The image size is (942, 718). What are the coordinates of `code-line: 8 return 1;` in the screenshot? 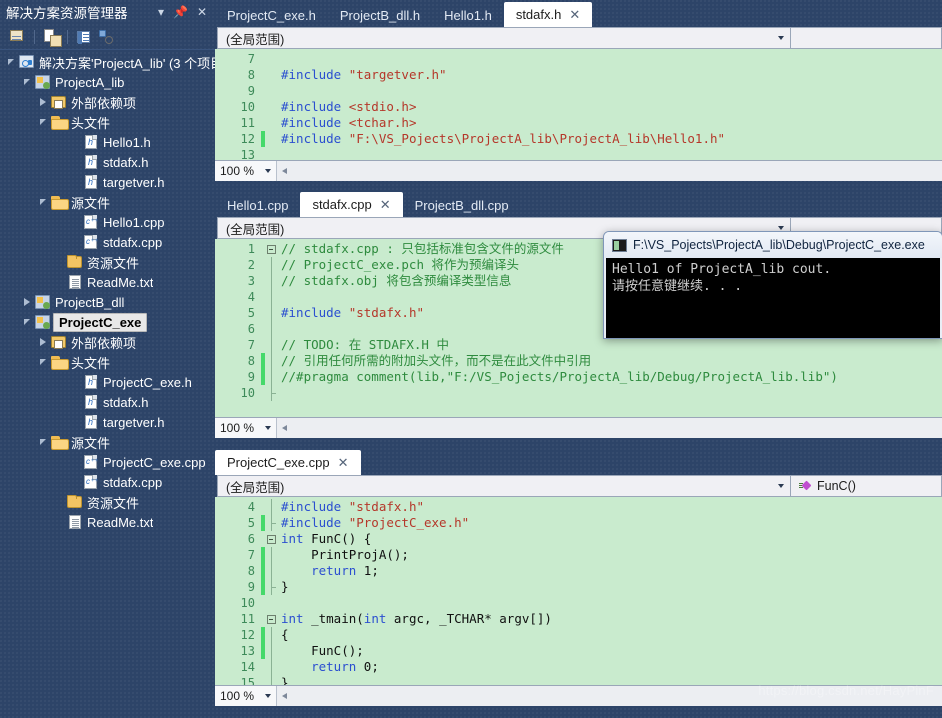 It's located at (578, 571).